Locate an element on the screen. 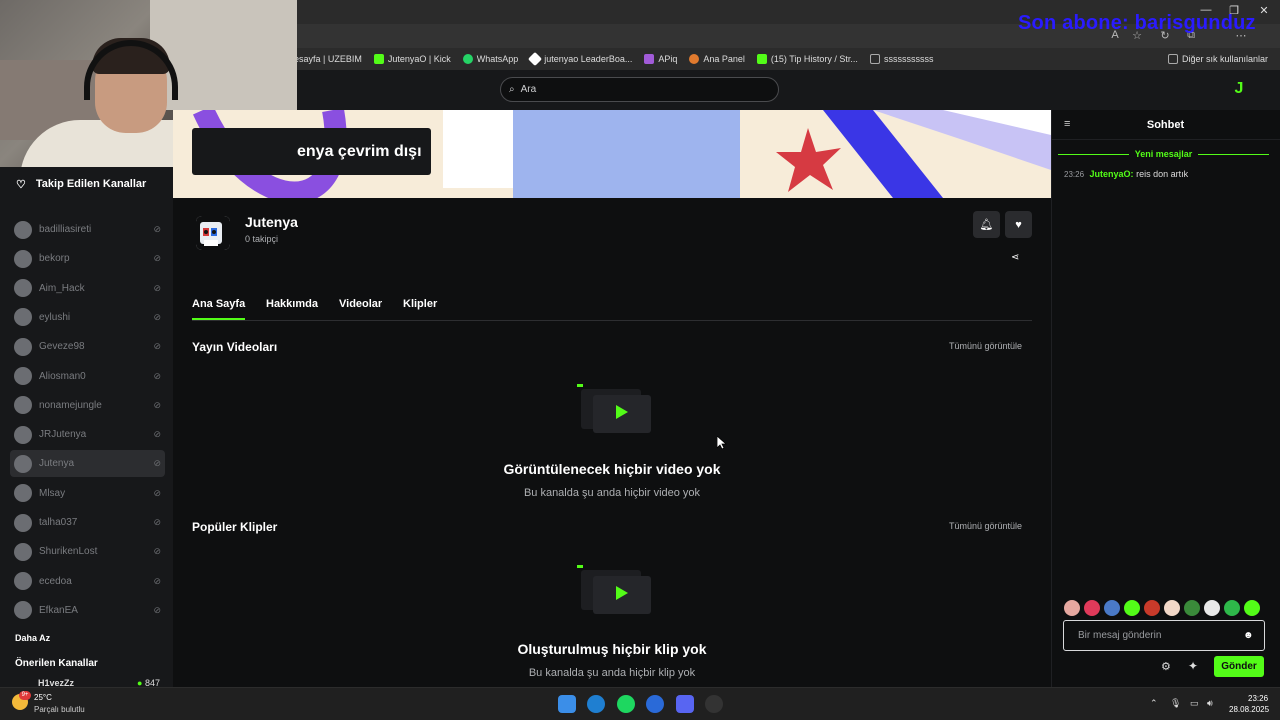 The height and width of the screenshot is (720, 1280). emoji-picker-icon: ☻ is located at coordinates (1248, 635).